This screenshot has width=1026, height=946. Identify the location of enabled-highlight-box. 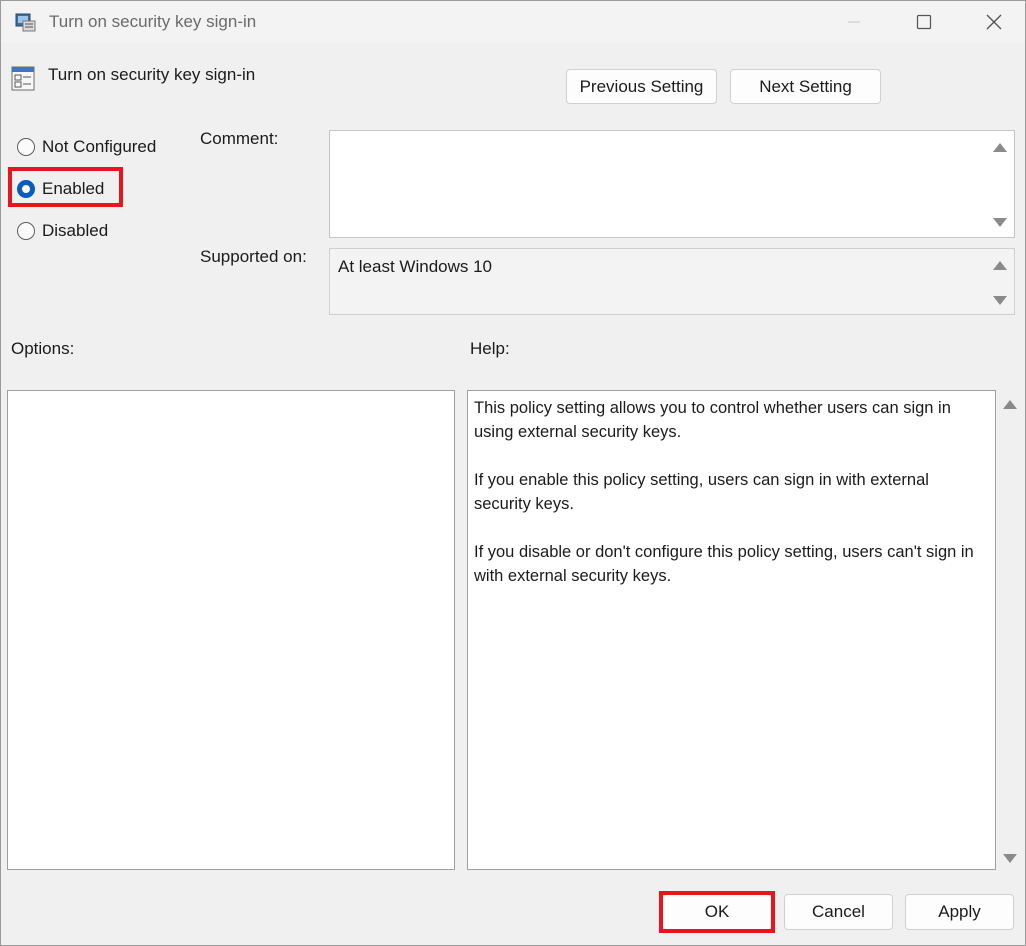
(65, 187).